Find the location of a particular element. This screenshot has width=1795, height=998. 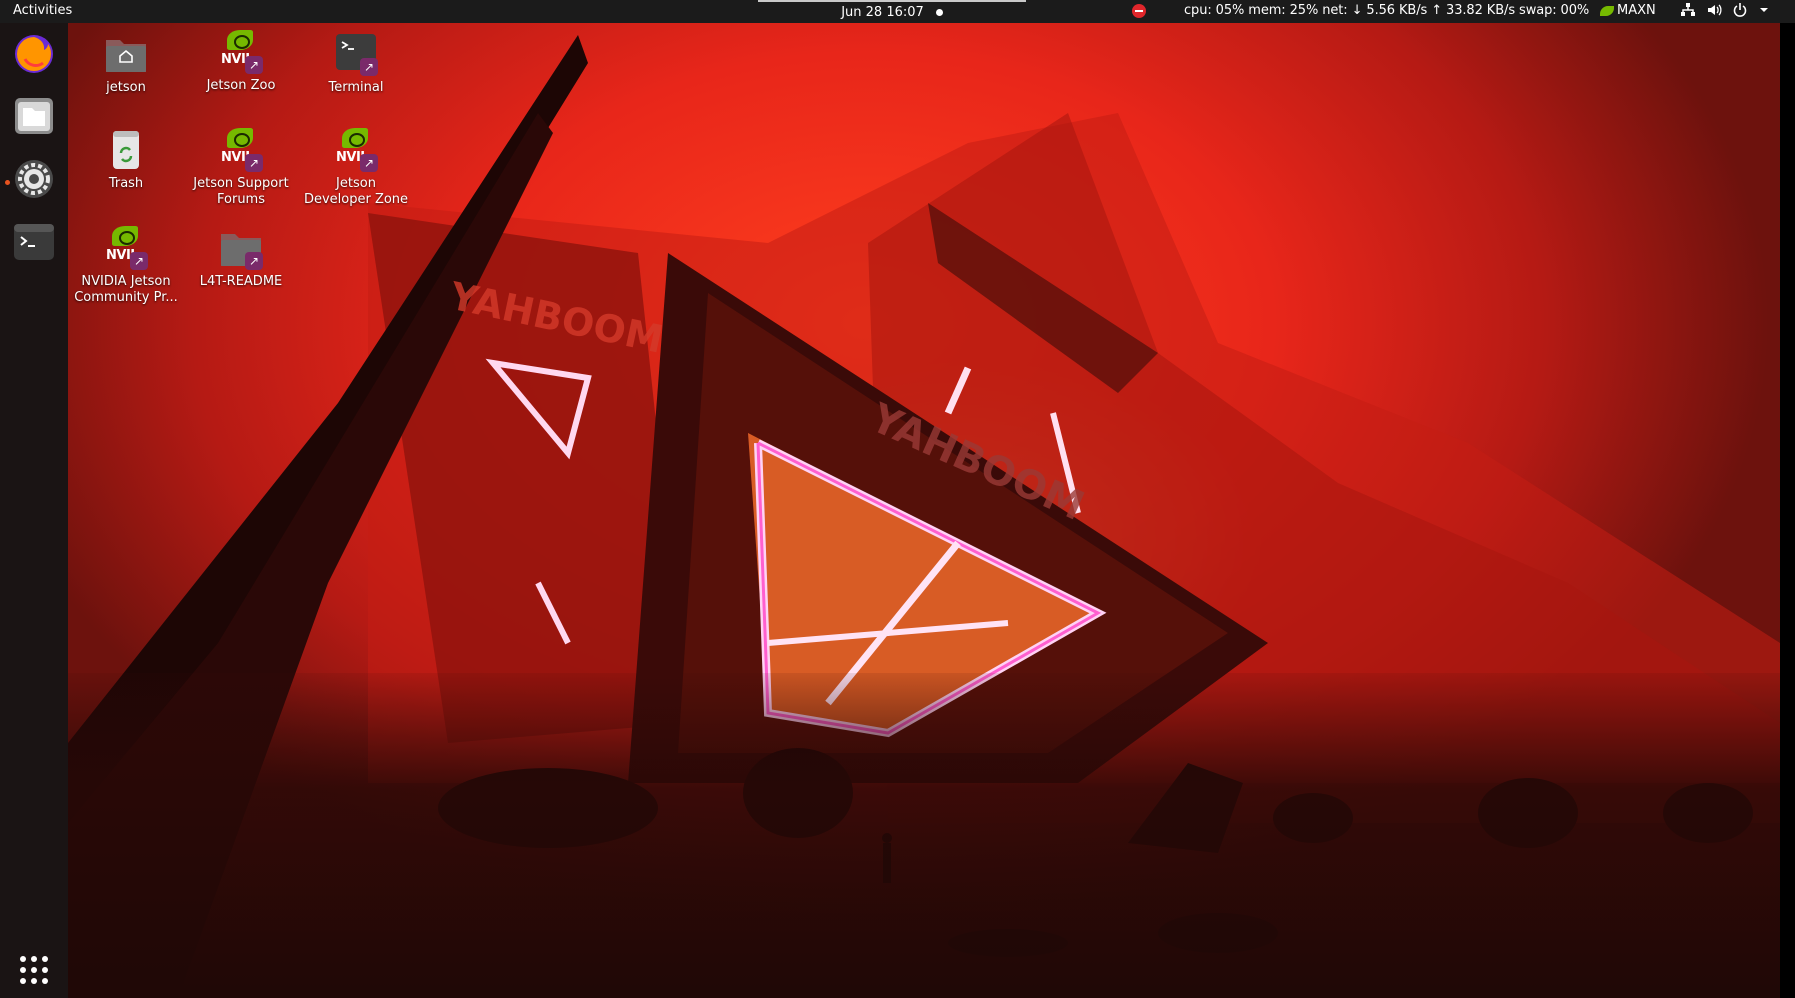

folder-link-icon: ↗ is located at coordinates (241, 248).